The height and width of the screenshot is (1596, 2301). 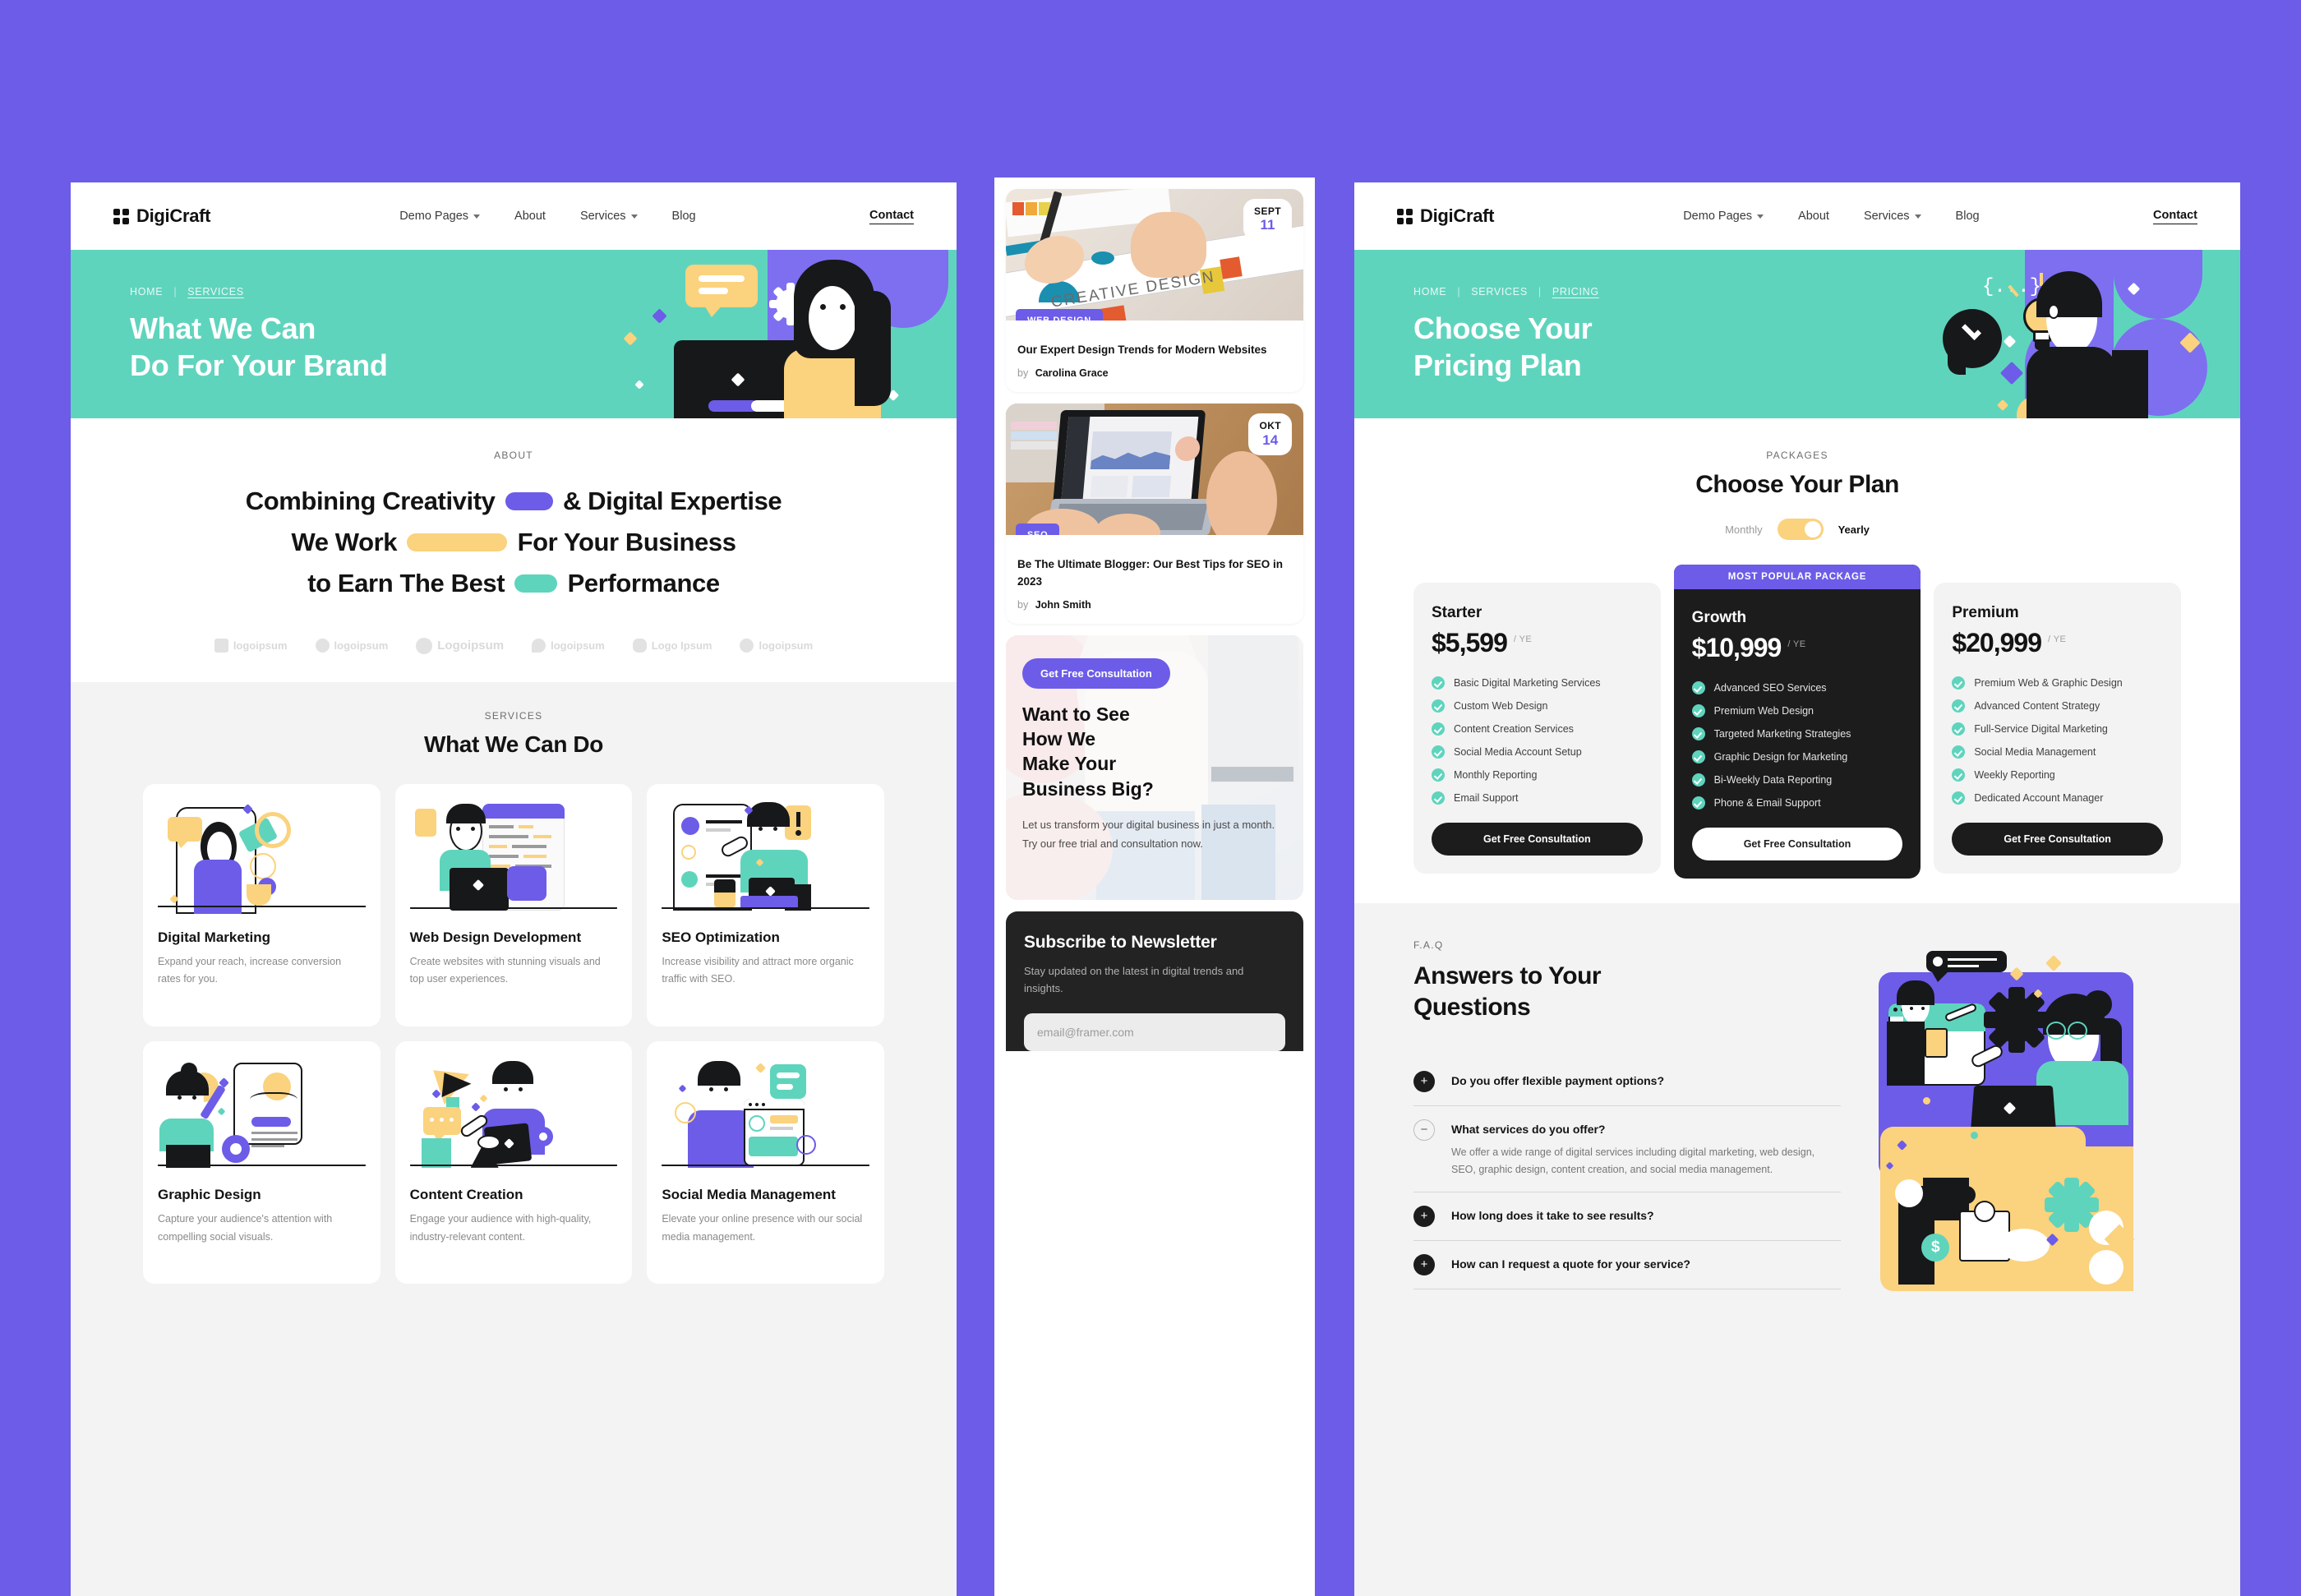 What do you see at coordinates (2027, 1268) in the screenshot?
I see `faq-illustration: $` at bounding box center [2027, 1268].